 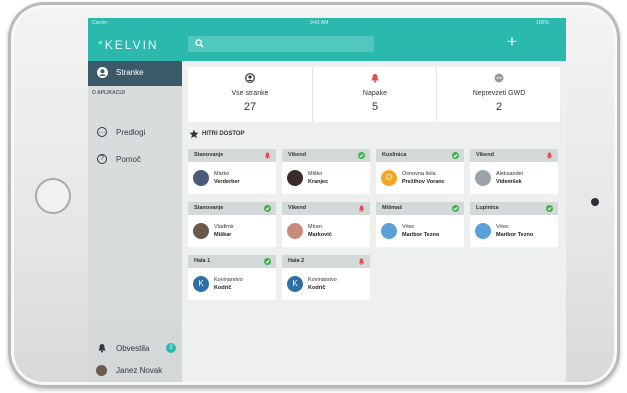 I want to click on card-header: Lupinica, so click(x=514, y=208).